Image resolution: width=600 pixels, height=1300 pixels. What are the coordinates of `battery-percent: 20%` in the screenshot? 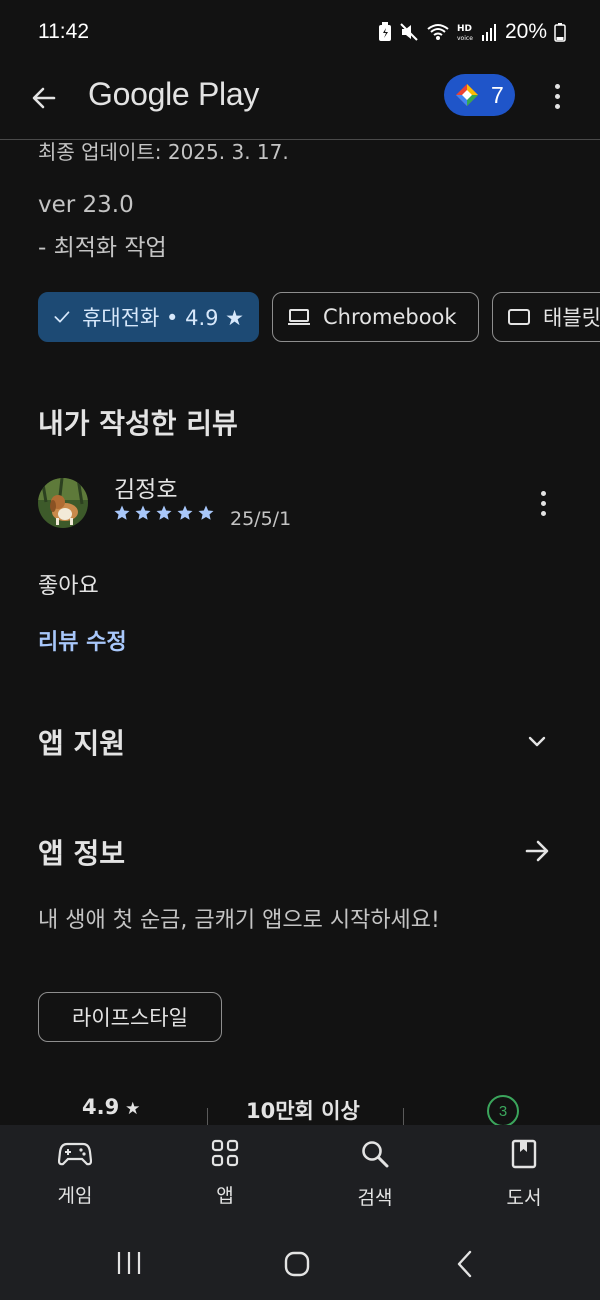 It's located at (525, 31).